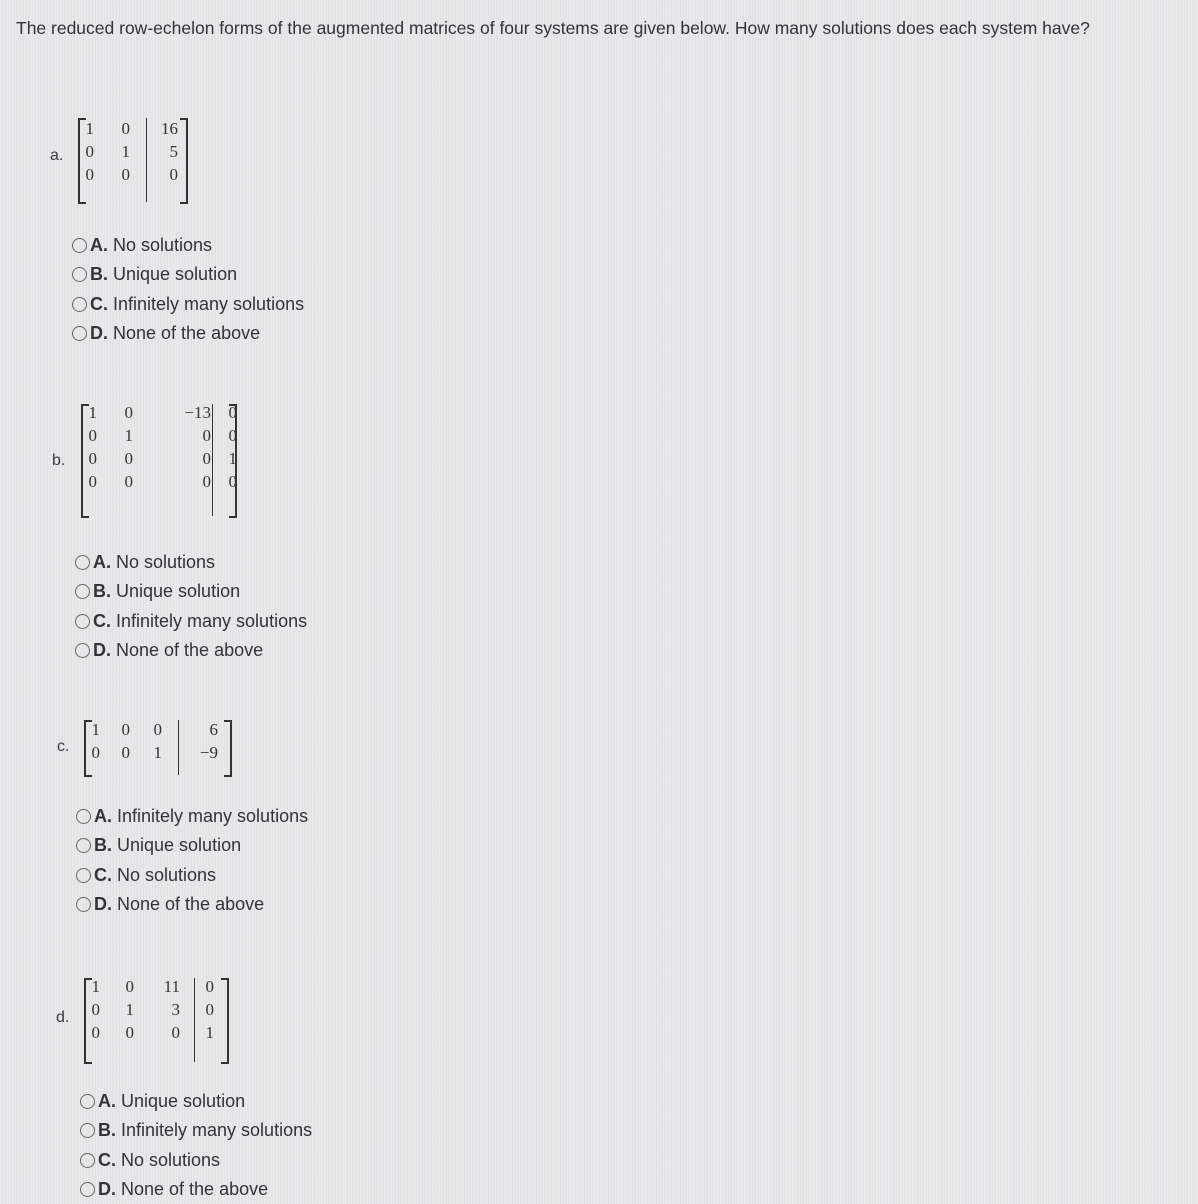 This screenshot has height=1204, width=1198. Describe the element at coordinates (196, 1101) in the screenshot. I see `option-d-A: A. Unique solution` at that location.